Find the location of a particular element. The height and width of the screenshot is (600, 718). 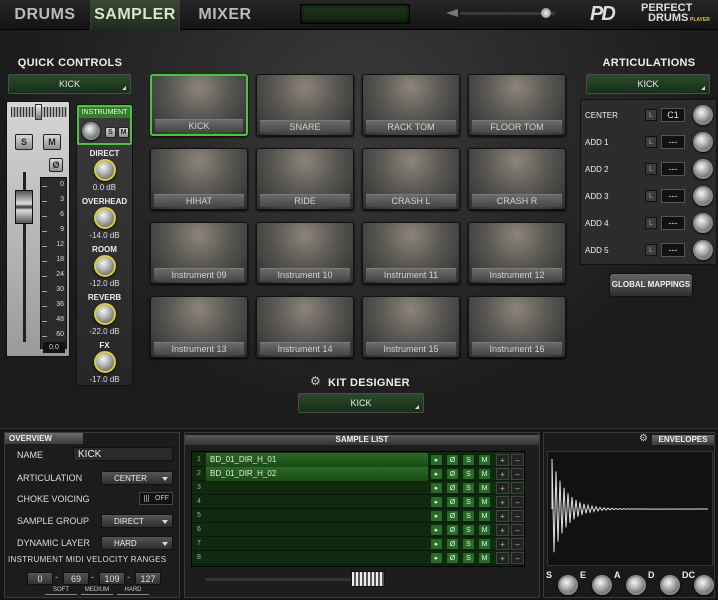

quick-controls-instrument-select: KICK is located at coordinates (69, 84).